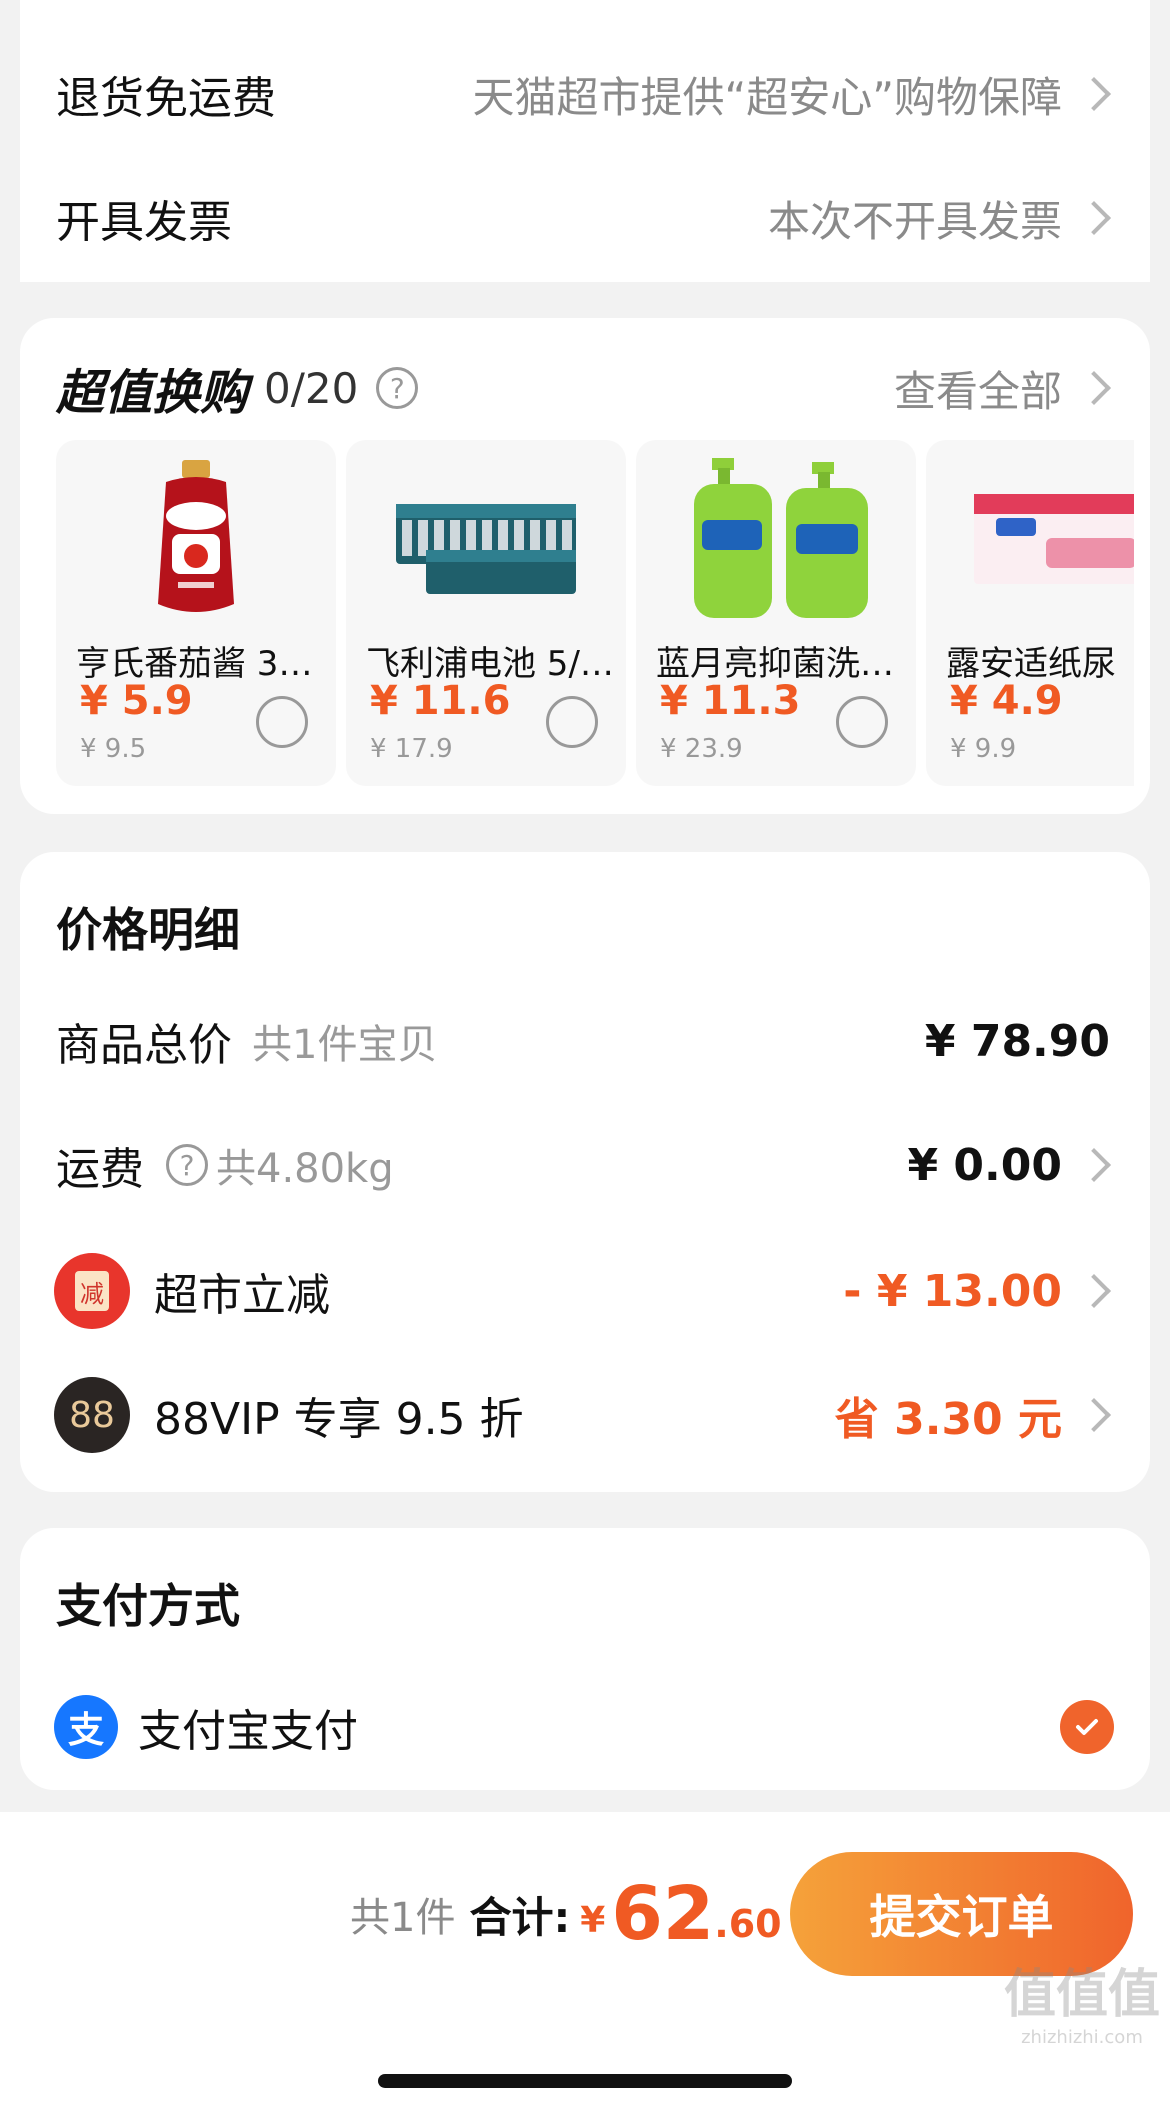 The height and width of the screenshot is (2113, 1170). I want to click on payment-title: 支付方式, so click(148, 1606).